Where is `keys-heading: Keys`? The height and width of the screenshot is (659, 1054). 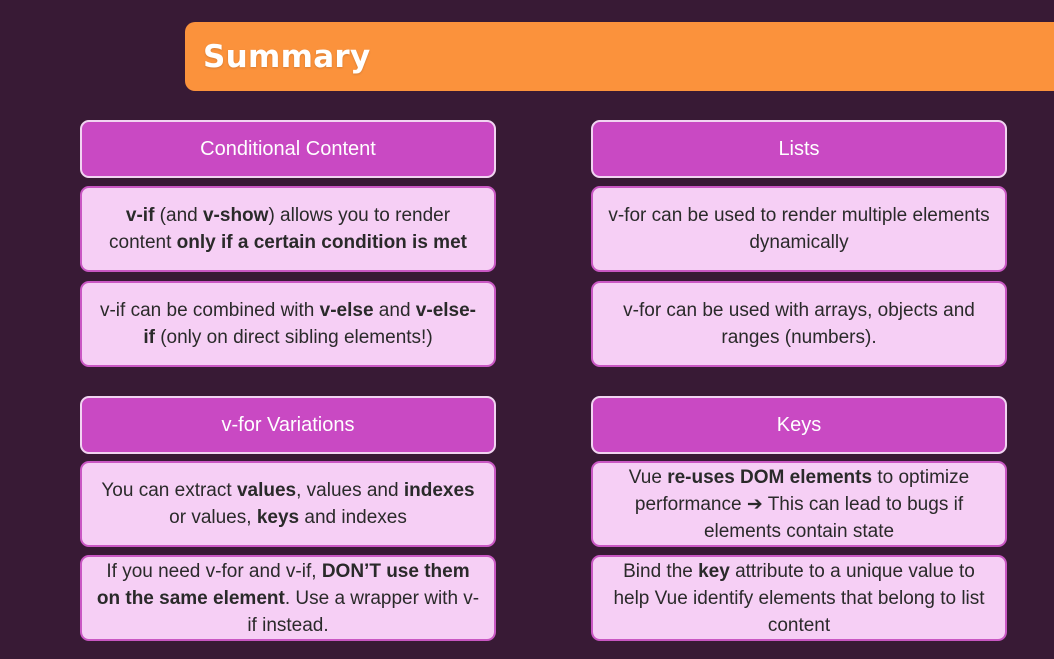 keys-heading: Keys is located at coordinates (799, 425).